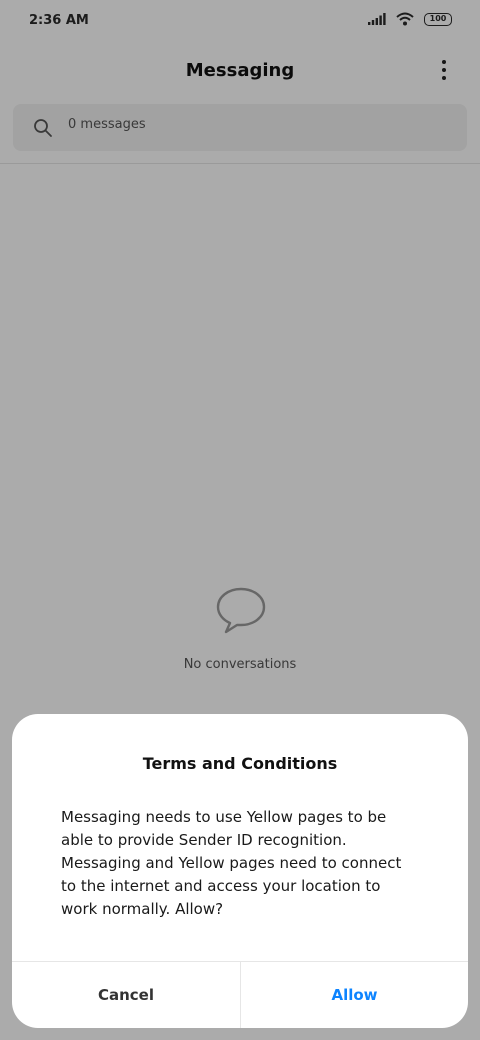 This screenshot has width=480, height=1040. I want to click on cancel-button: Cancel, so click(126, 995).